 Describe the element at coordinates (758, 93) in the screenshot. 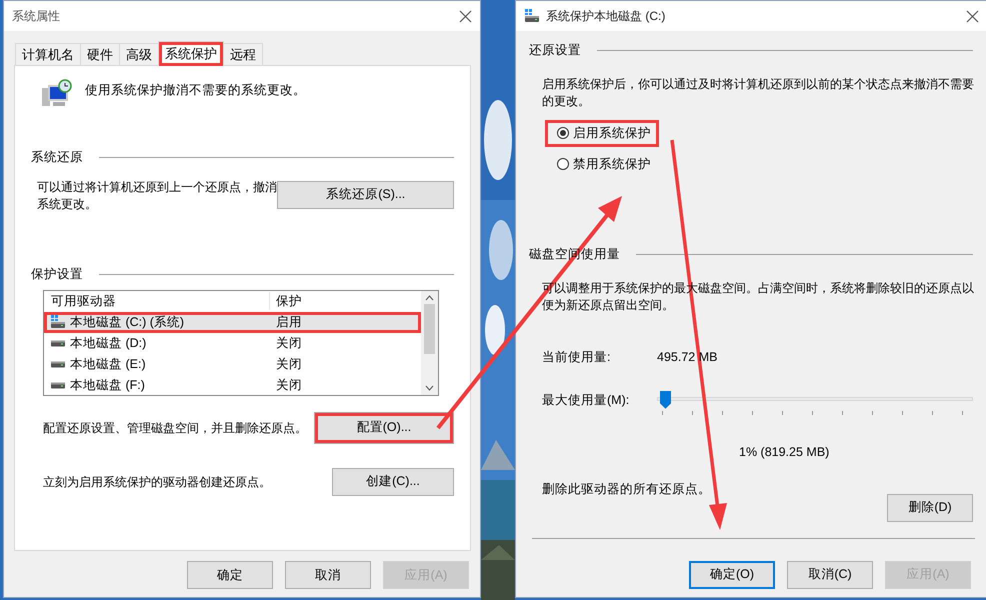

I see `description-text: 启用系统保护后，你可以通过及时将计算机还原到以前的某个状态点来撤消不需要的更改。` at that location.